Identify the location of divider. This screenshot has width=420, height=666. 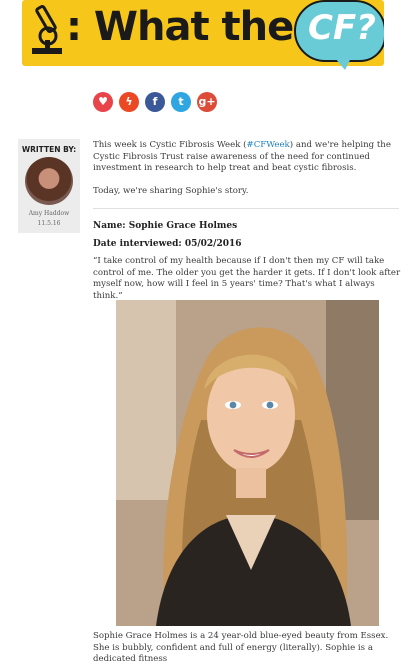
(246, 208).